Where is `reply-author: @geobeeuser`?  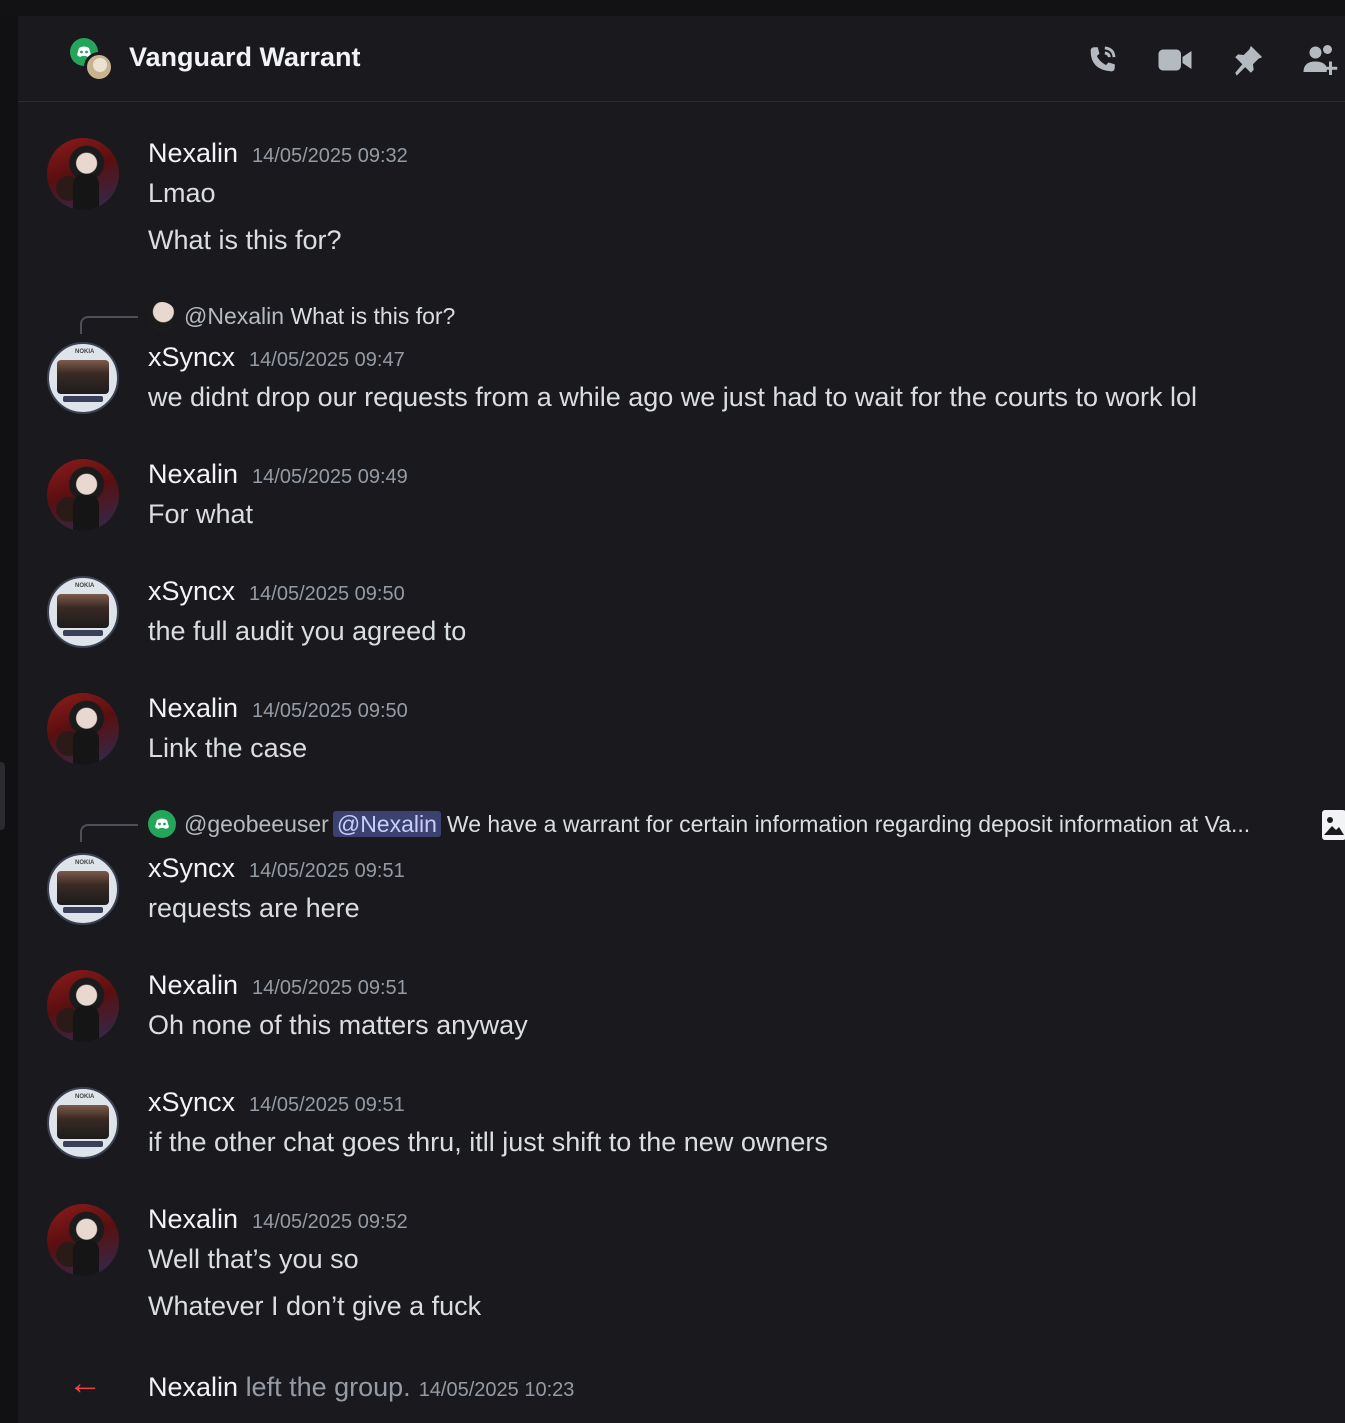
reply-author: @geobeeuser is located at coordinates (256, 824).